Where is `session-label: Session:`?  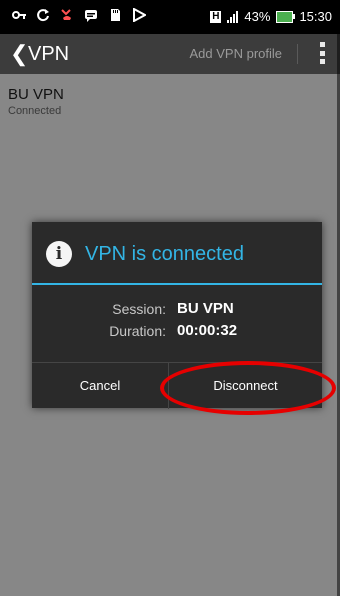 session-label: Session: is located at coordinates (139, 309).